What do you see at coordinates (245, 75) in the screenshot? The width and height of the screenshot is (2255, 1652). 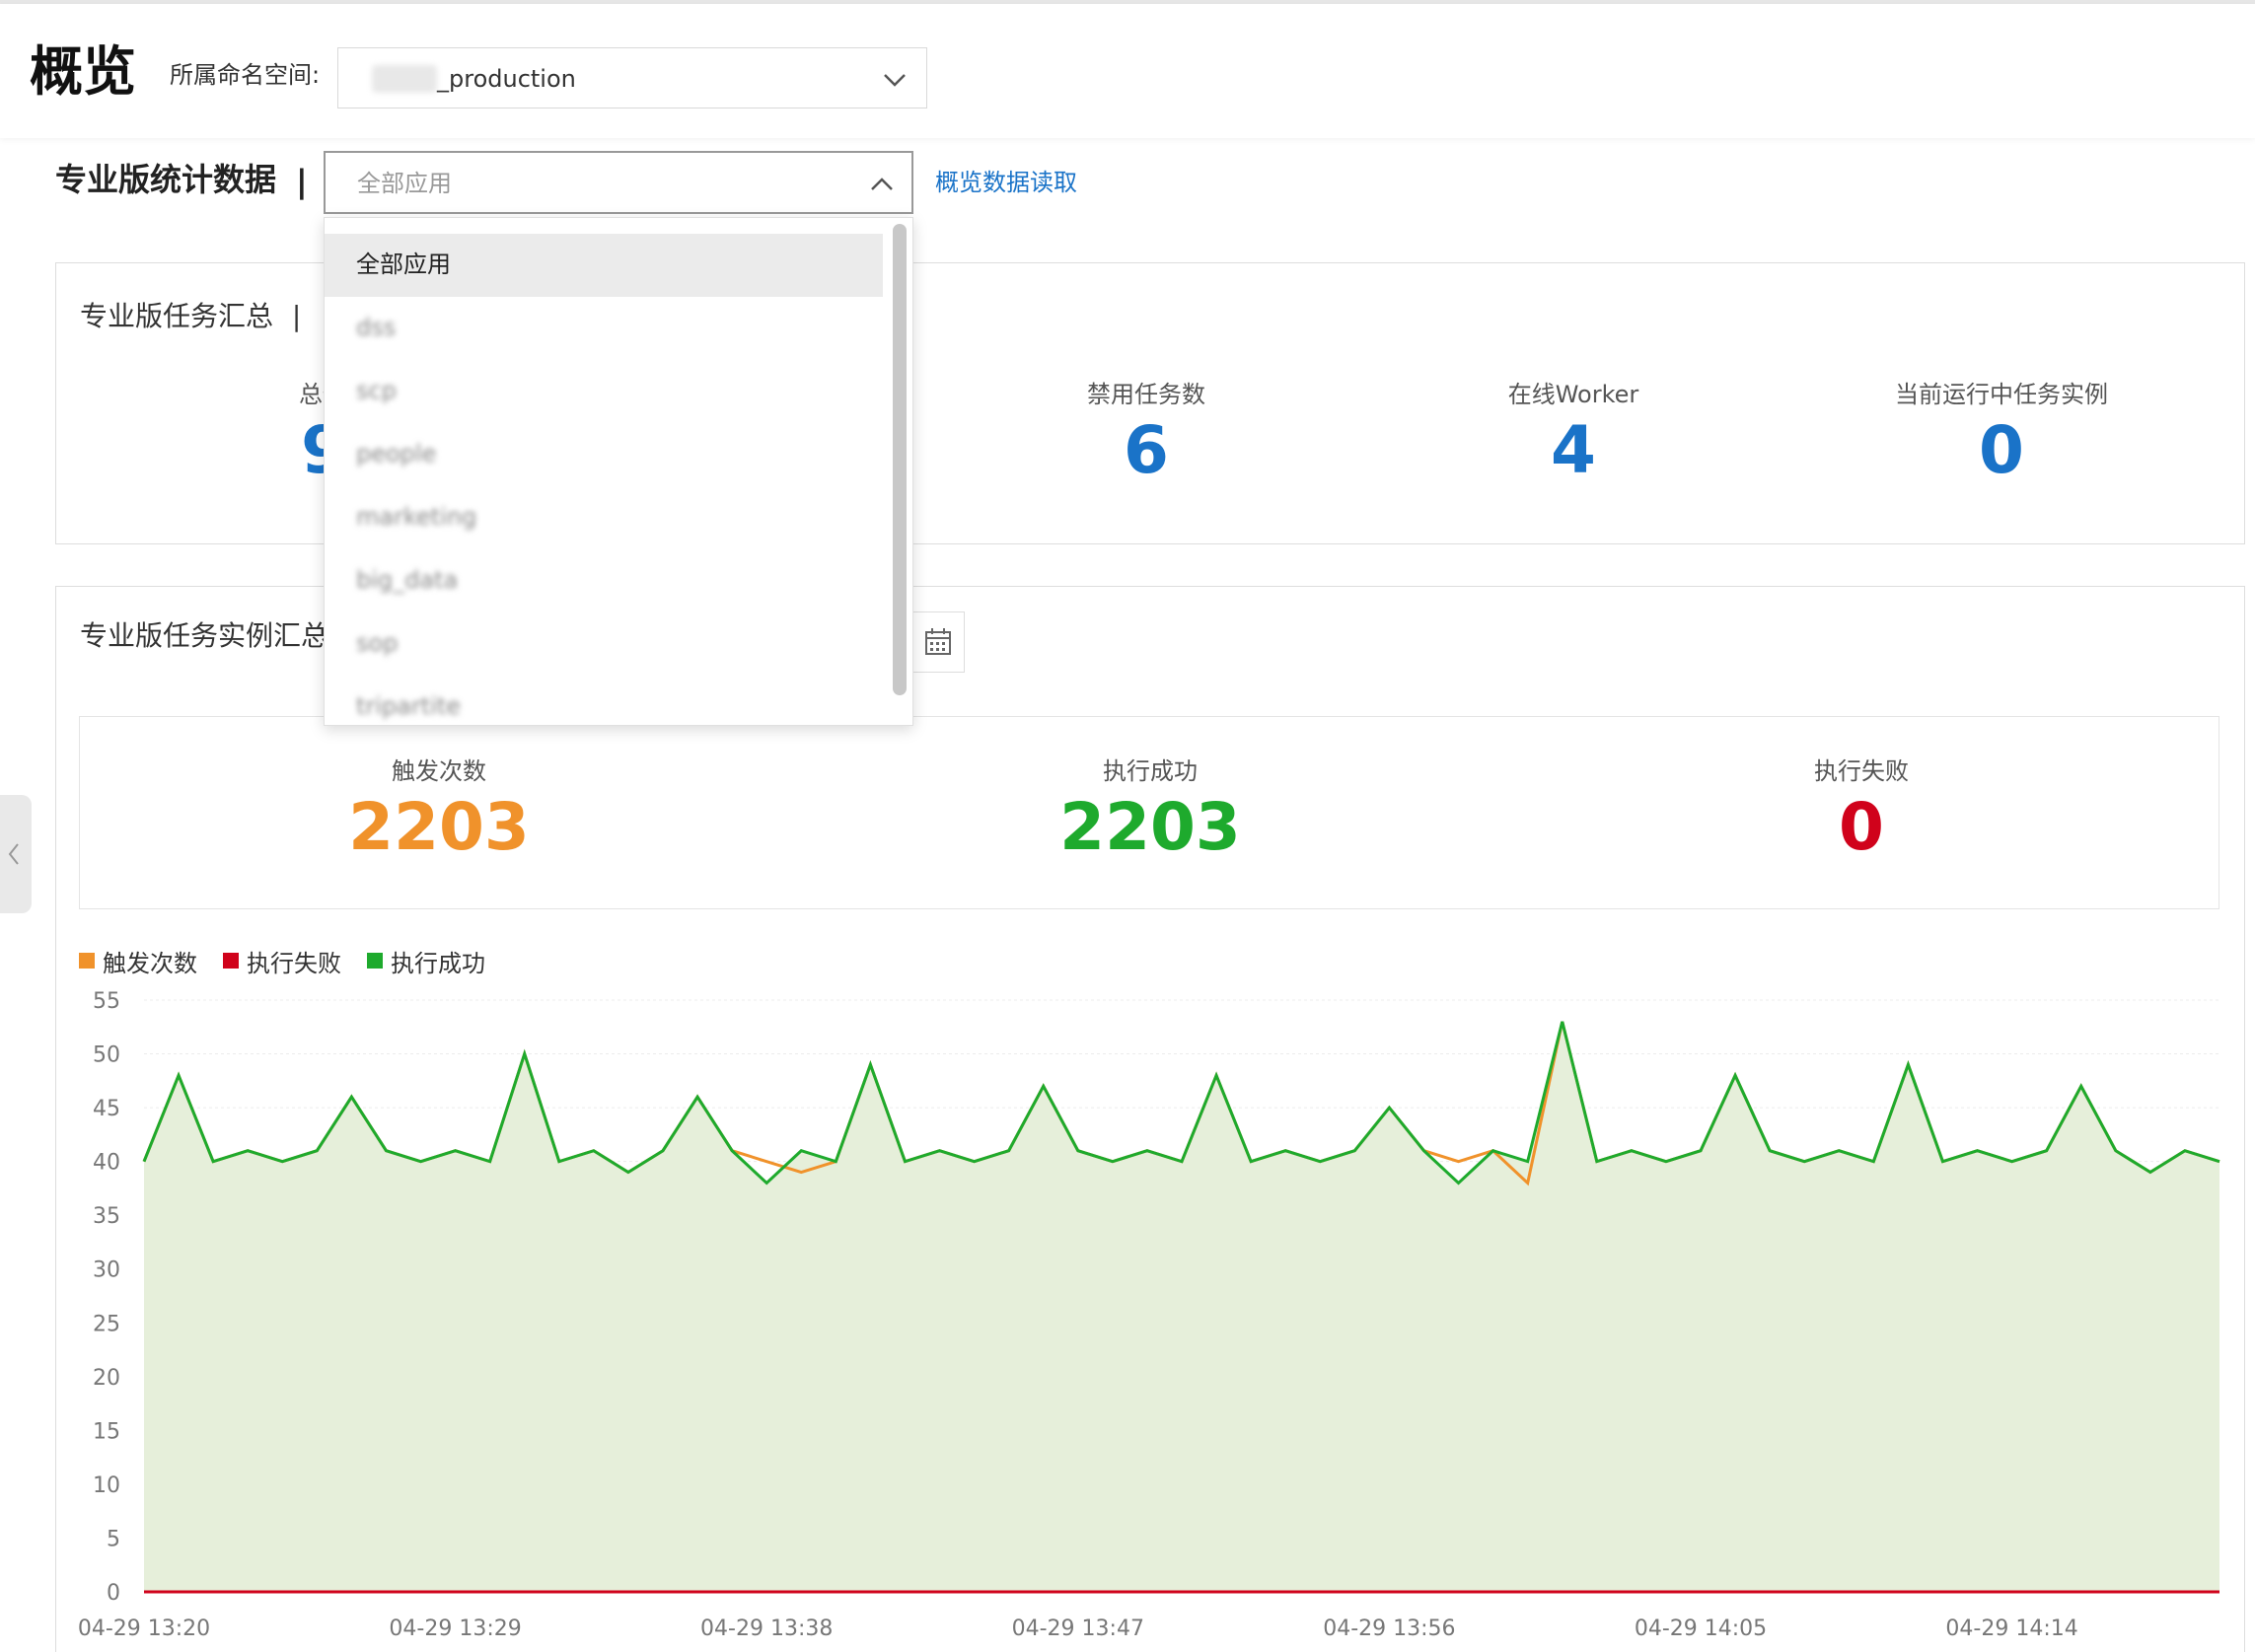 I see `namespace-label: 所属命名空间:` at bounding box center [245, 75].